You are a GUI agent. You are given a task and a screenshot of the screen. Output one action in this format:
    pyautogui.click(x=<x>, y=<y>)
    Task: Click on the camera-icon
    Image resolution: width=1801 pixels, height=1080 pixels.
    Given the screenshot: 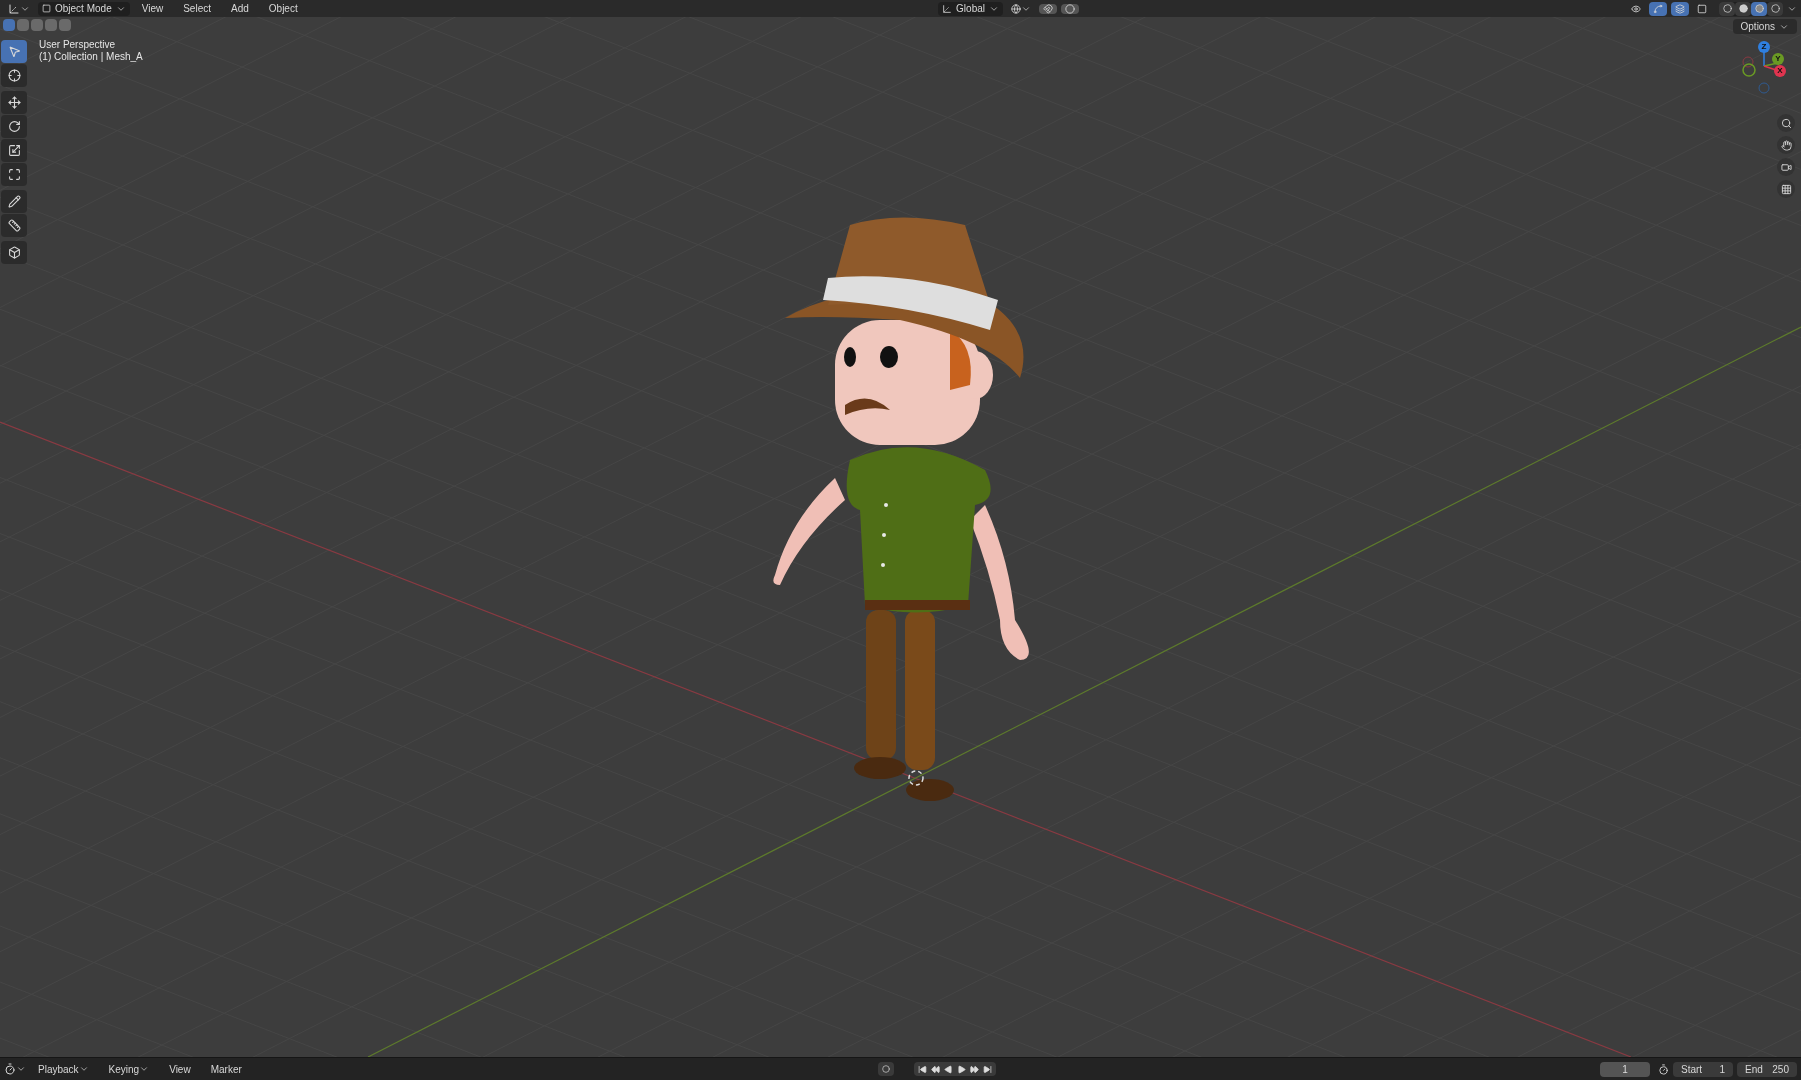 What is the action you would take?
    pyautogui.click(x=1786, y=167)
    